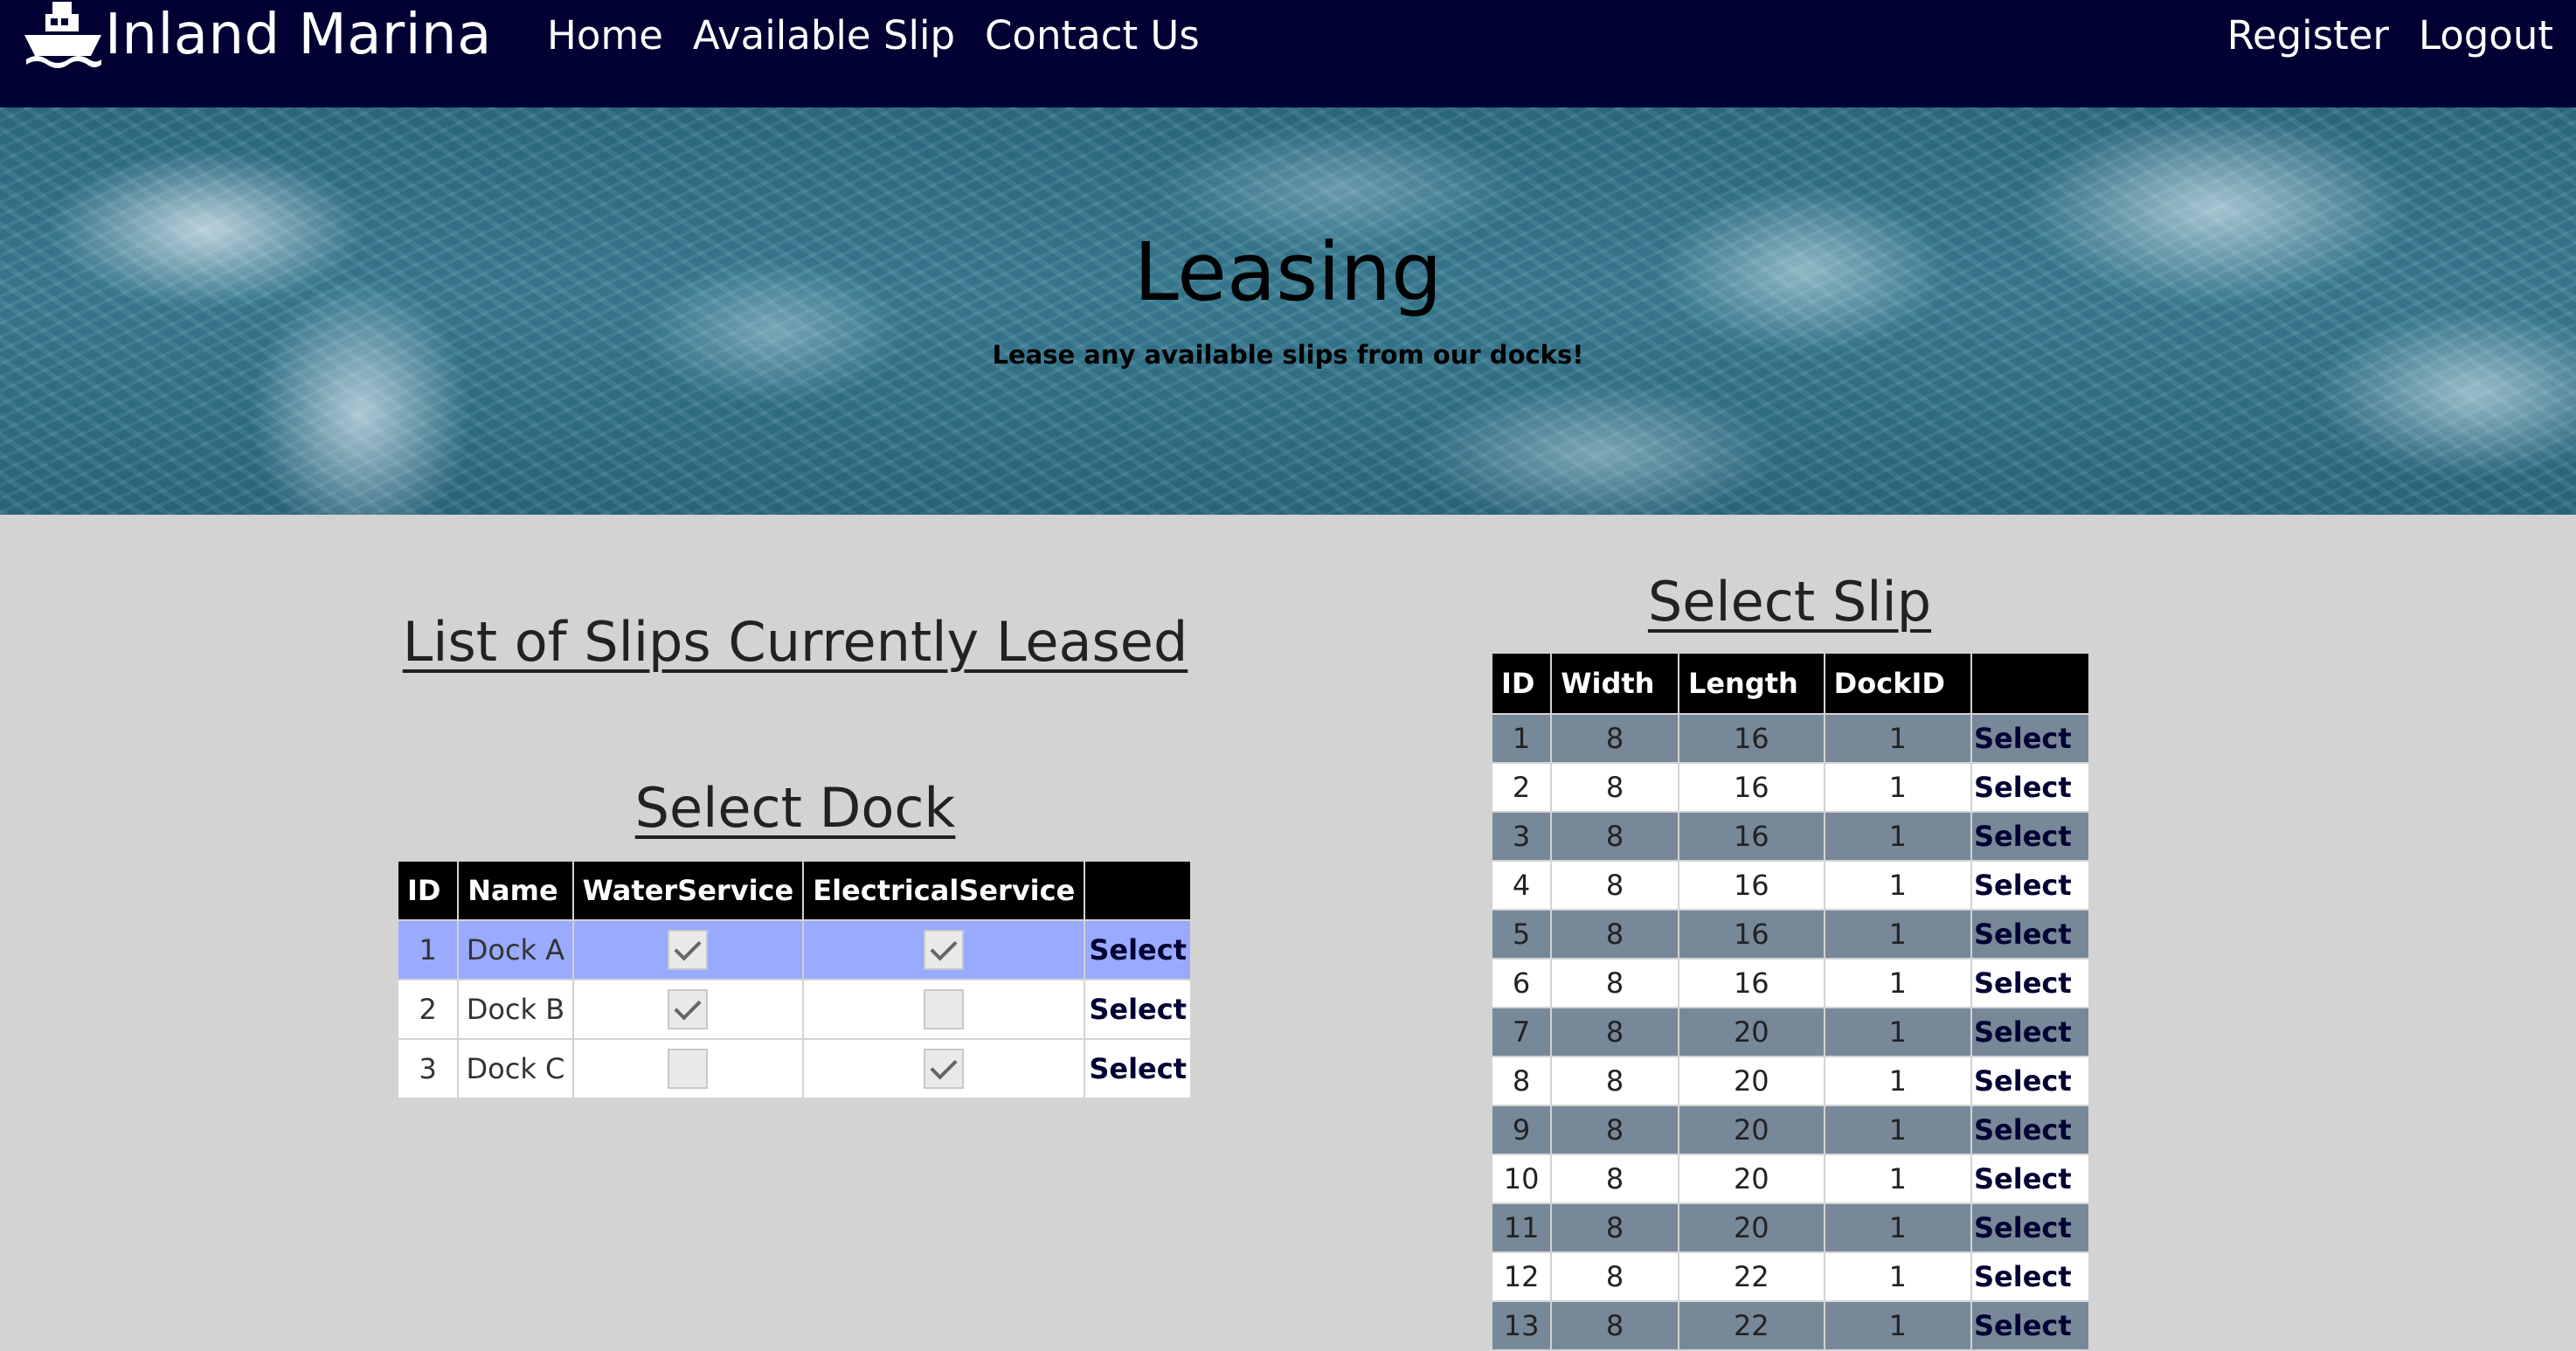 The image size is (2576, 1351). Describe the element at coordinates (1521, 788) in the screenshot. I see `slip-id-cell: 2` at that location.